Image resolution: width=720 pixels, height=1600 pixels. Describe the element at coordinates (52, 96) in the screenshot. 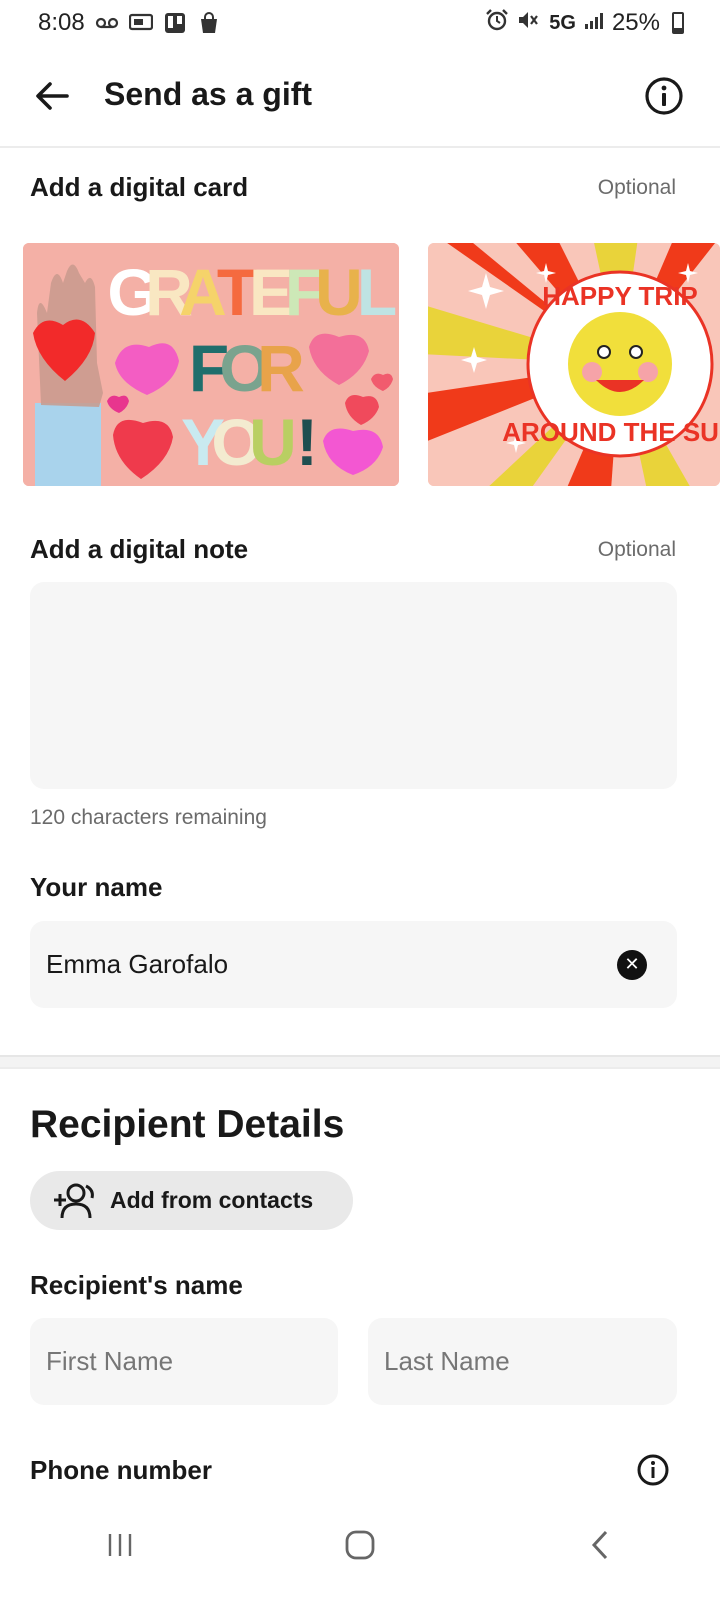

I see `arrow-left-icon` at that location.